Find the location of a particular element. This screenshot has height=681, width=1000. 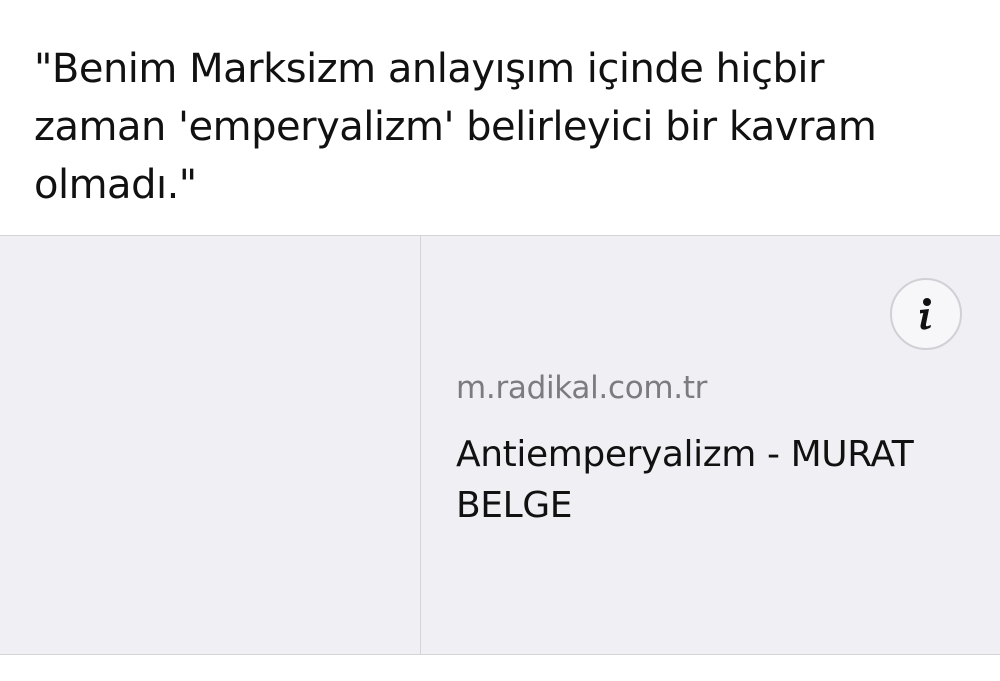

bottom-spacer is located at coordinates (500, 668).